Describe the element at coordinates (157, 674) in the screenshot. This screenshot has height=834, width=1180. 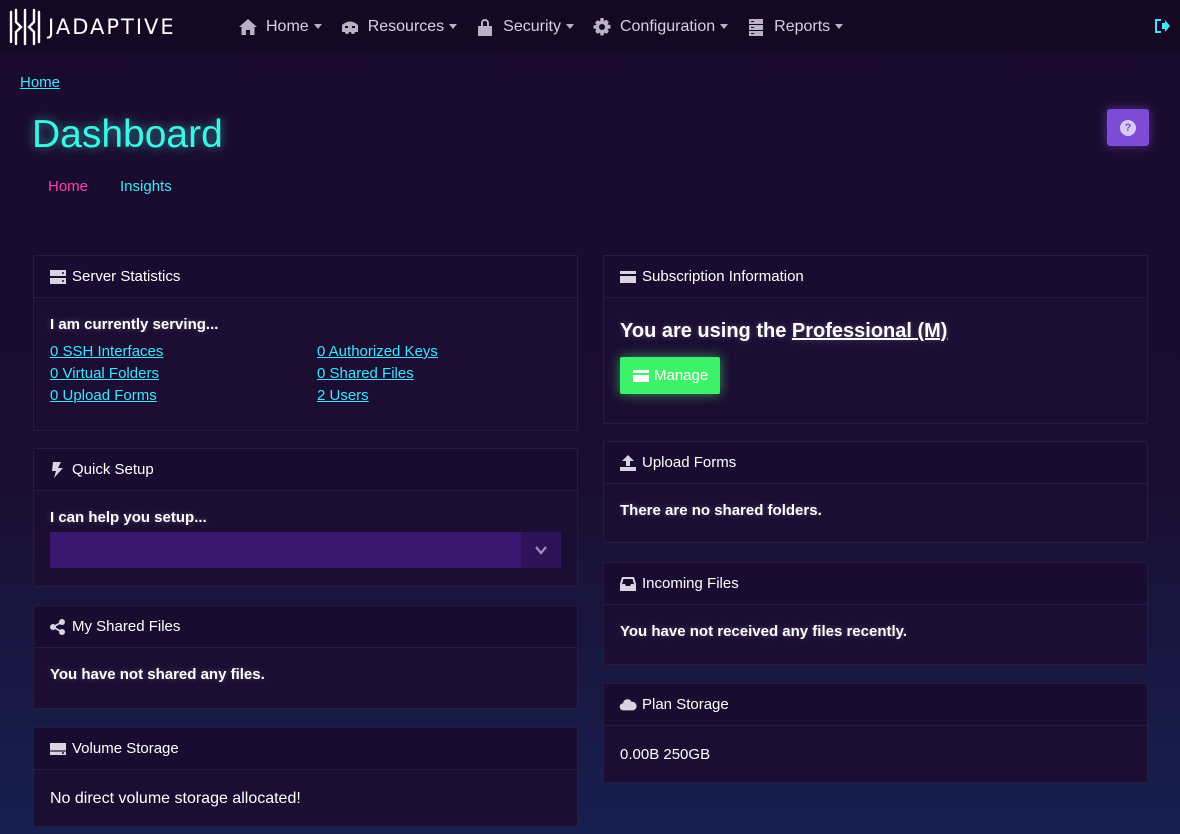
I see `shared-files-message: You have not shared any files.` at that location.